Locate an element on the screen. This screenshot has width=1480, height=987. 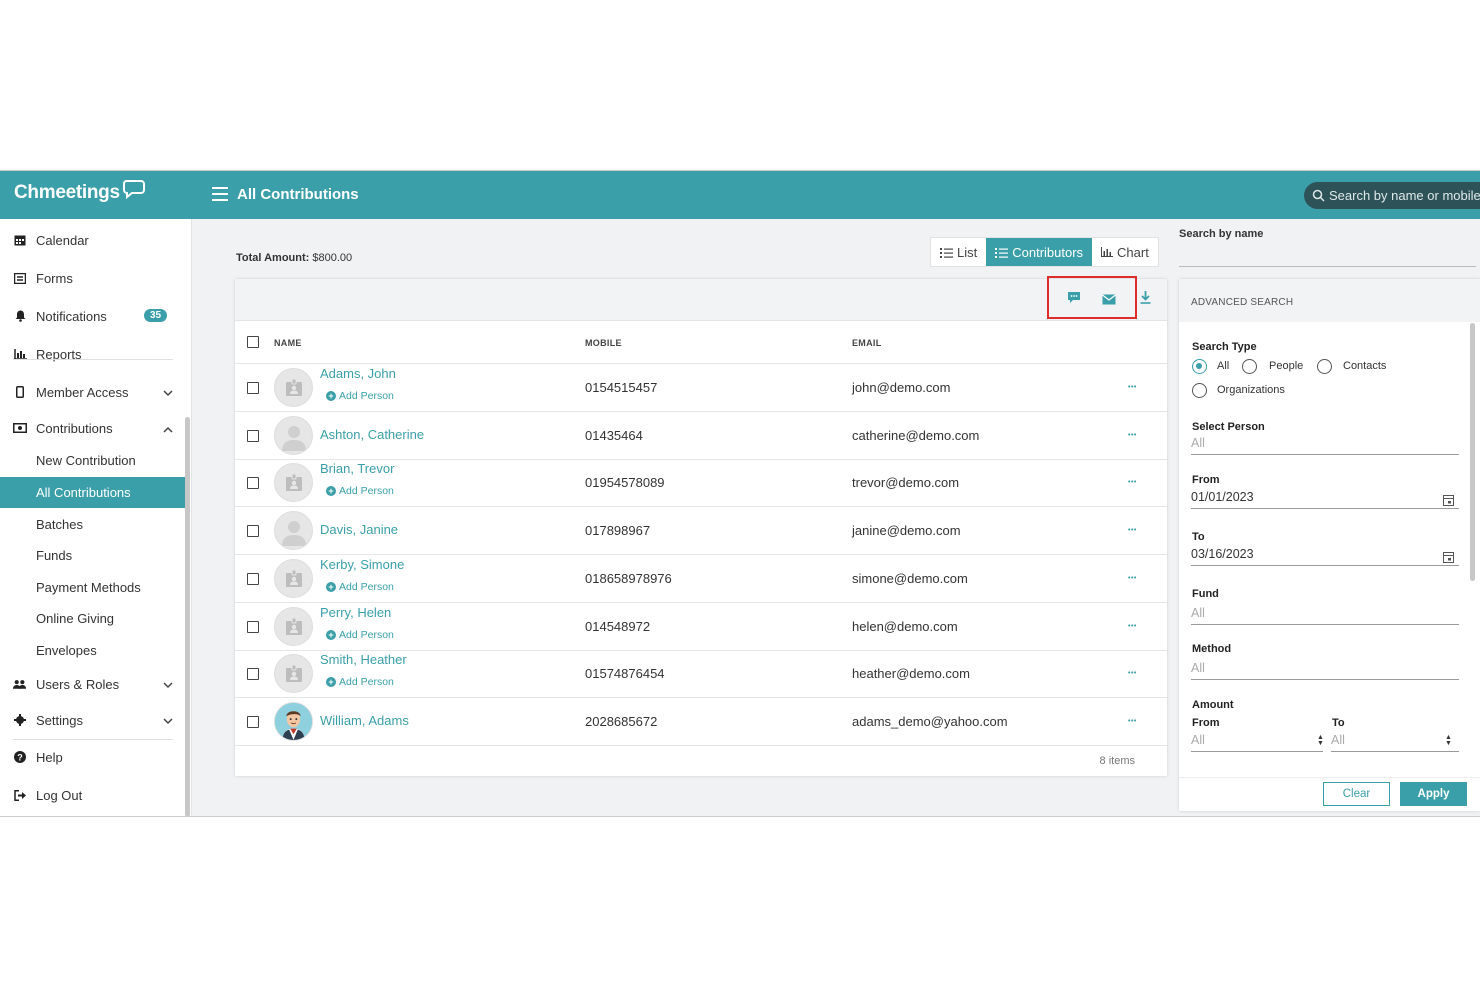
sidebar-item-member-access: Member Access is located at coordinates (92, 392).